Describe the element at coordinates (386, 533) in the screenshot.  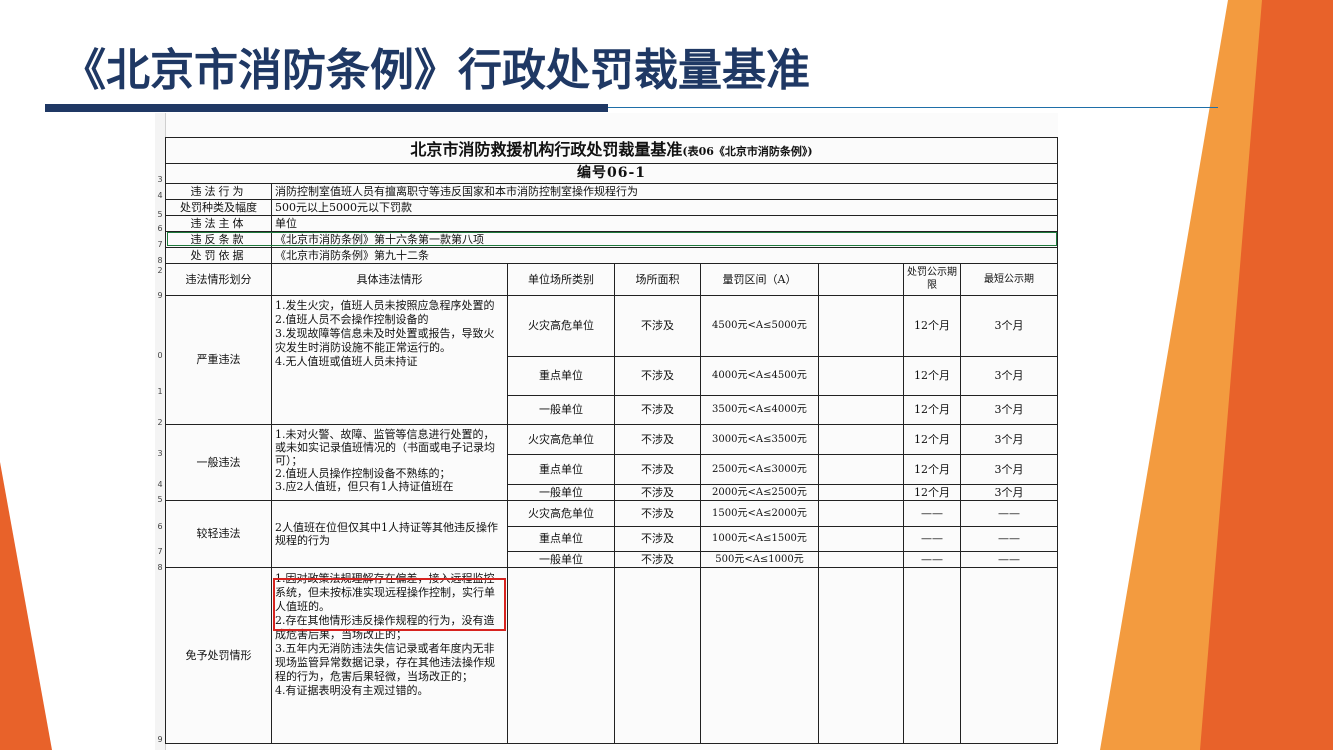
I see `description-line: 2人值班在位但仅其中1人持证等其他违反操作规程的行为` at that location.